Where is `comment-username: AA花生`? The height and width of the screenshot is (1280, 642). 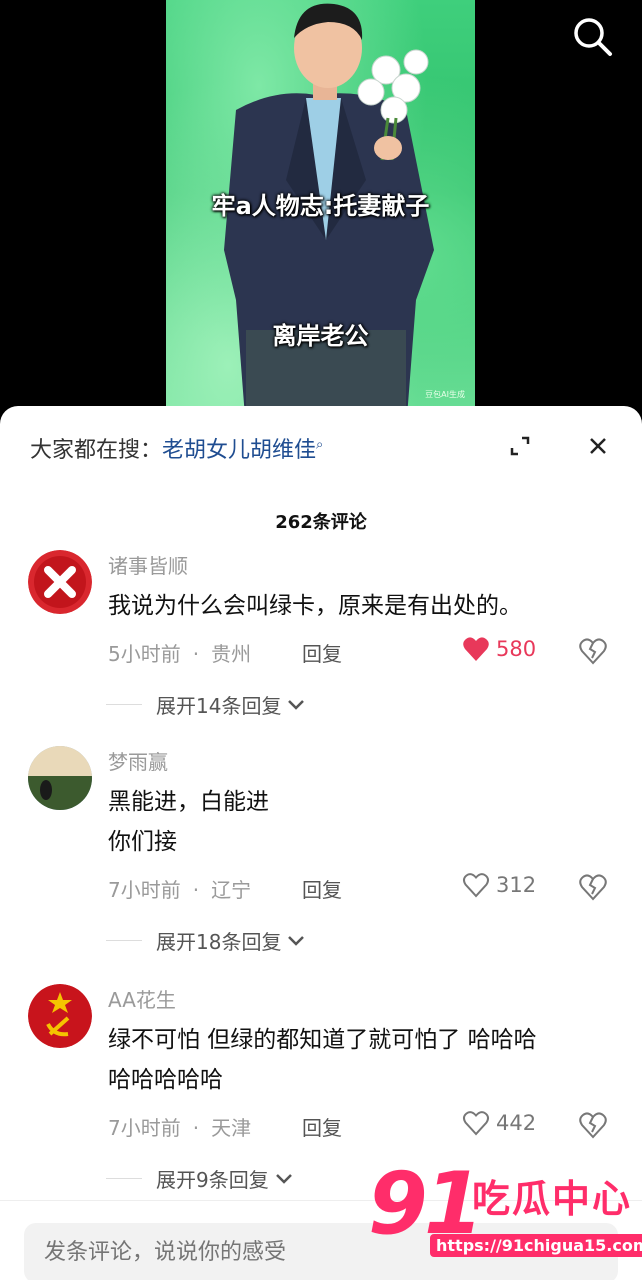
comment-username: AA花生 is located at coordinates (142, 998).